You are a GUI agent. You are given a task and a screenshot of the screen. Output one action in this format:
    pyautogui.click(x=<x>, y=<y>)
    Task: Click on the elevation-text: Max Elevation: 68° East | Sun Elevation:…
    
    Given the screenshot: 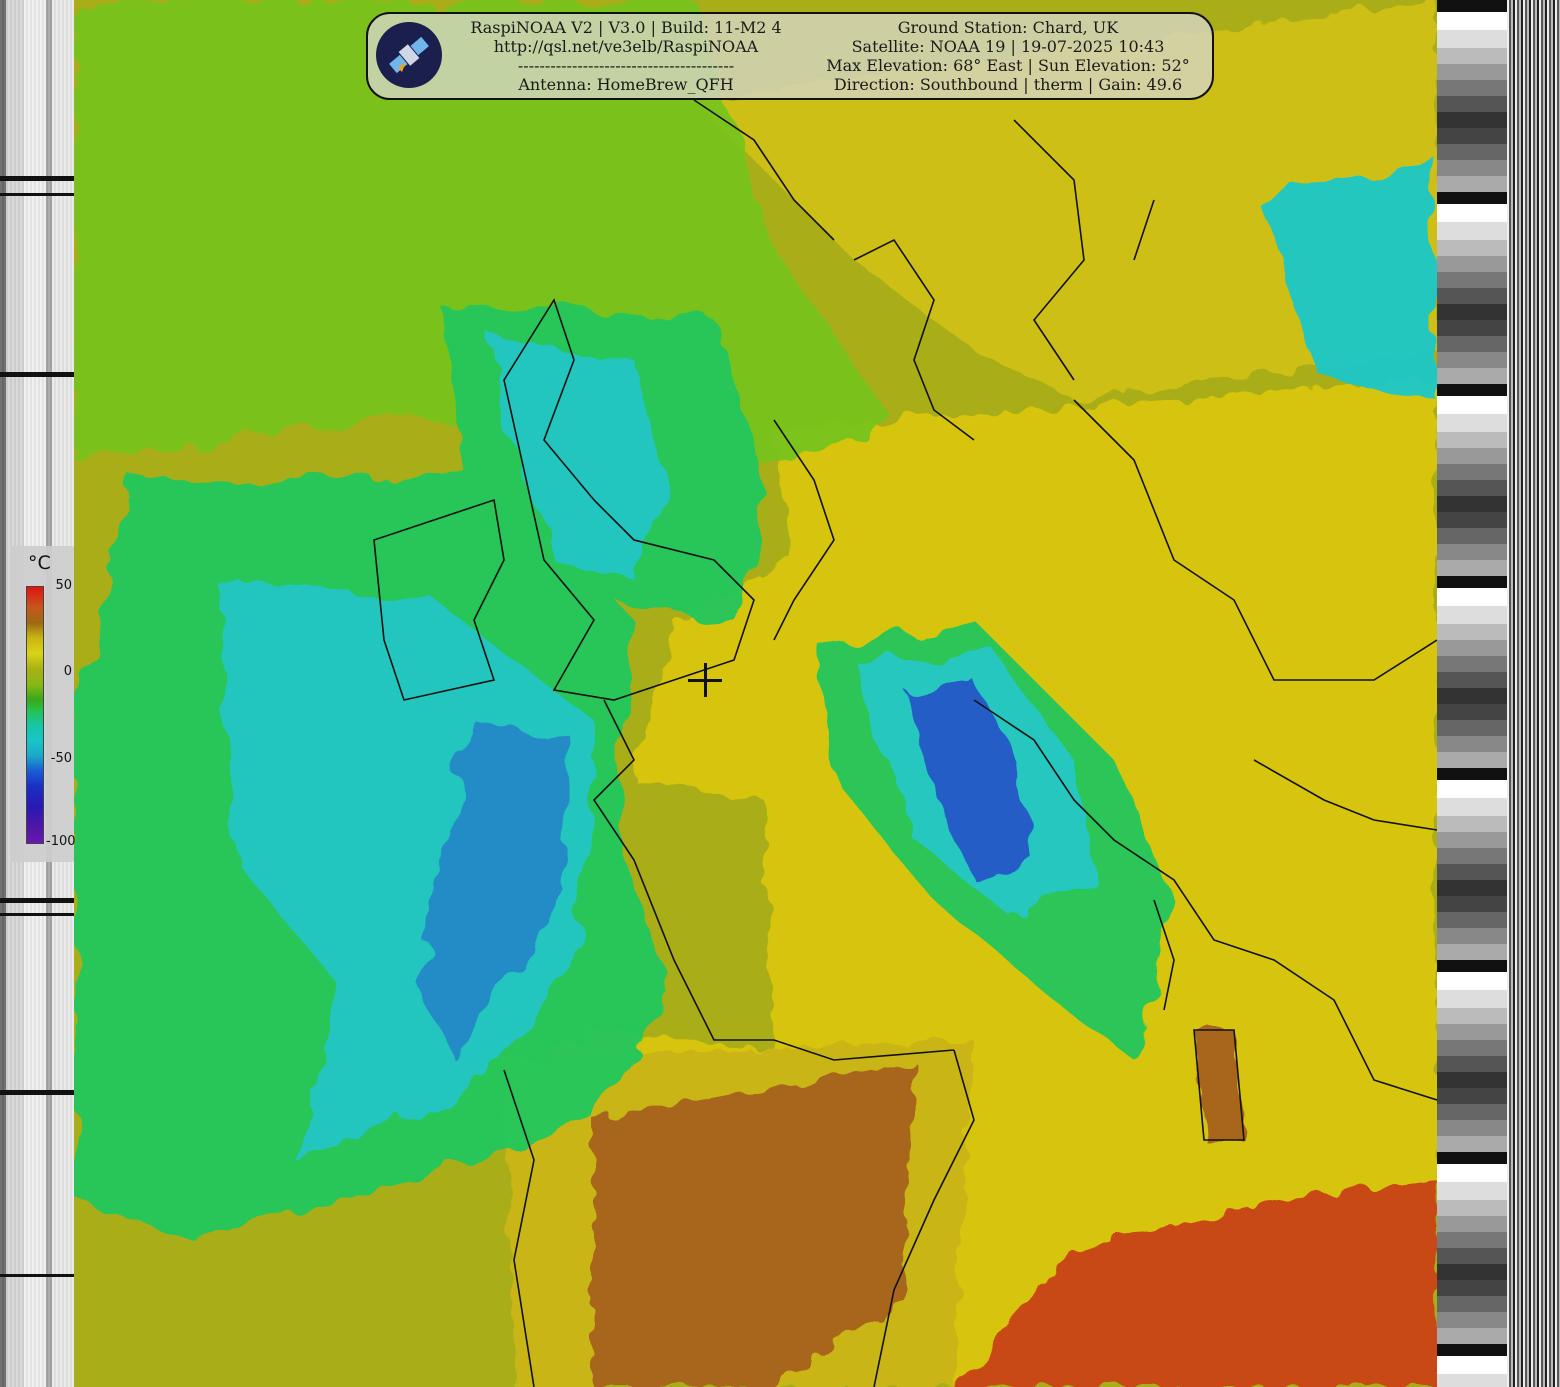 What is the action you would take?
    pyautogui.click(x=1008, y=65)
    